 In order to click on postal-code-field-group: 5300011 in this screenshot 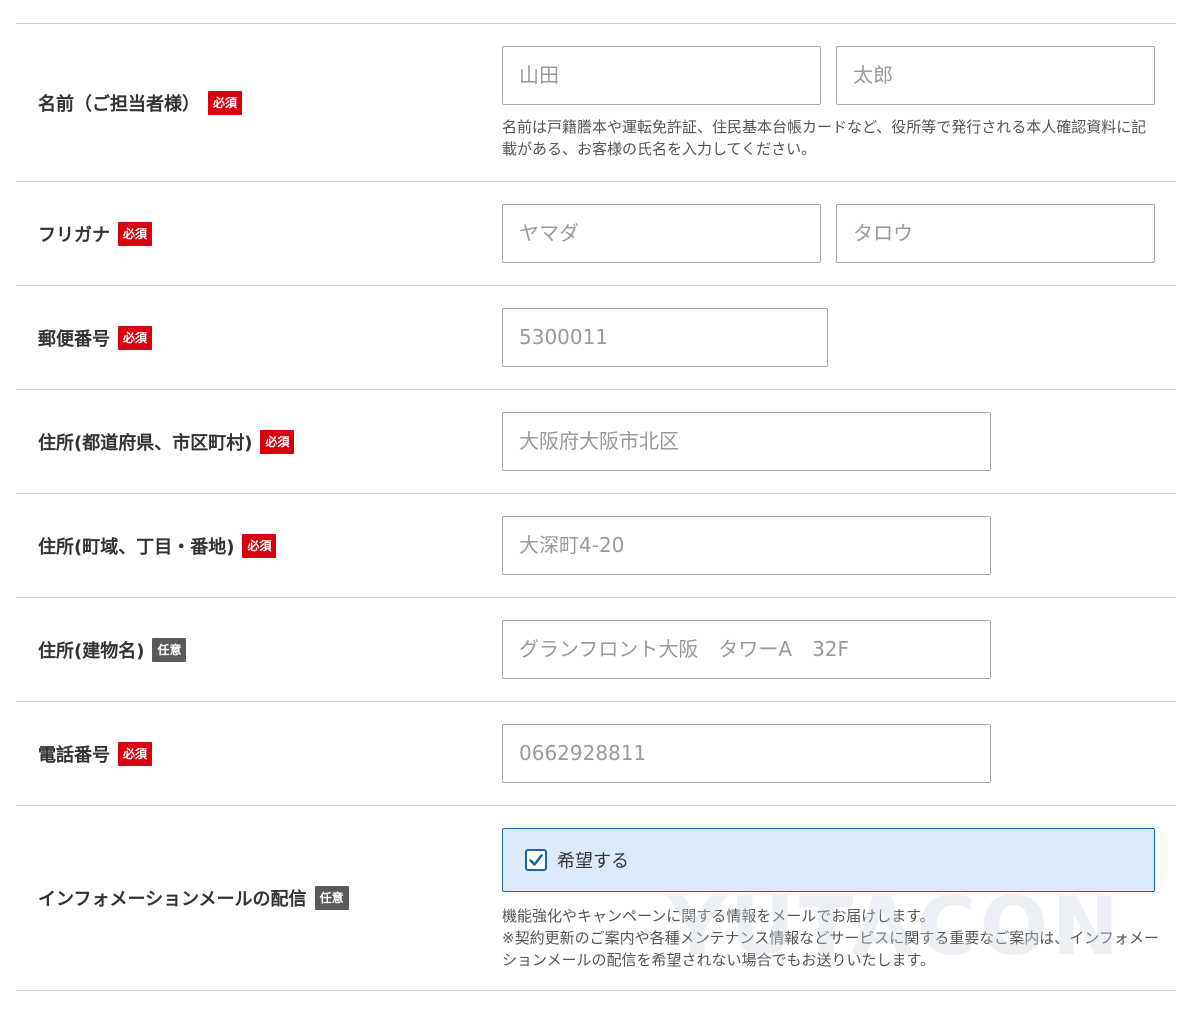, I will do `click(665, 337)`.